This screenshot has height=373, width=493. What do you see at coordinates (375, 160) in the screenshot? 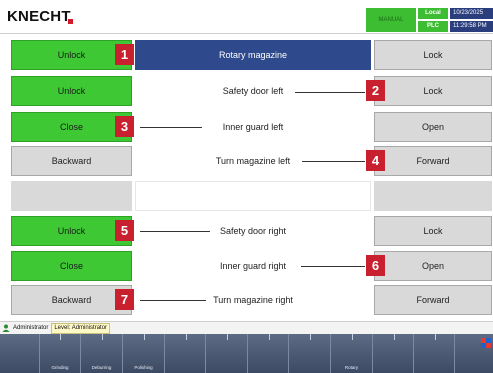
I see `callout-4: 4` at bounding box center [375, 160].